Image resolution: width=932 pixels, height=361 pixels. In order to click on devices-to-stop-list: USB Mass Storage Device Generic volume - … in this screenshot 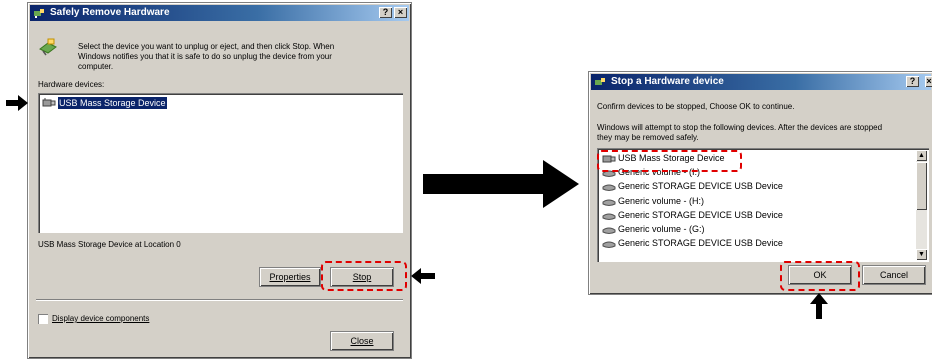, I will do `click(763, 205)`.